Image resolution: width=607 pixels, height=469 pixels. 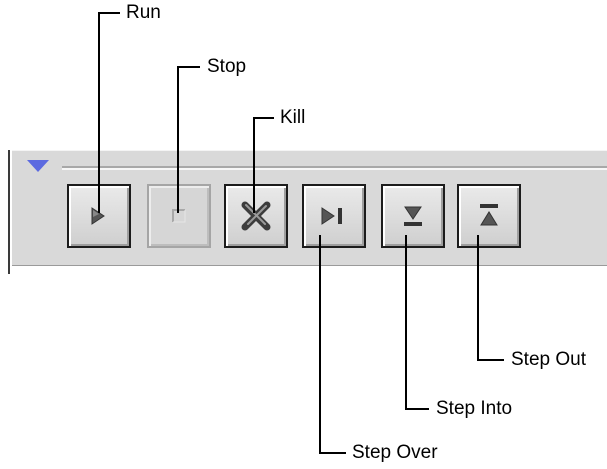 I want to click on kill-leader-line, so click(x=263, y=165).